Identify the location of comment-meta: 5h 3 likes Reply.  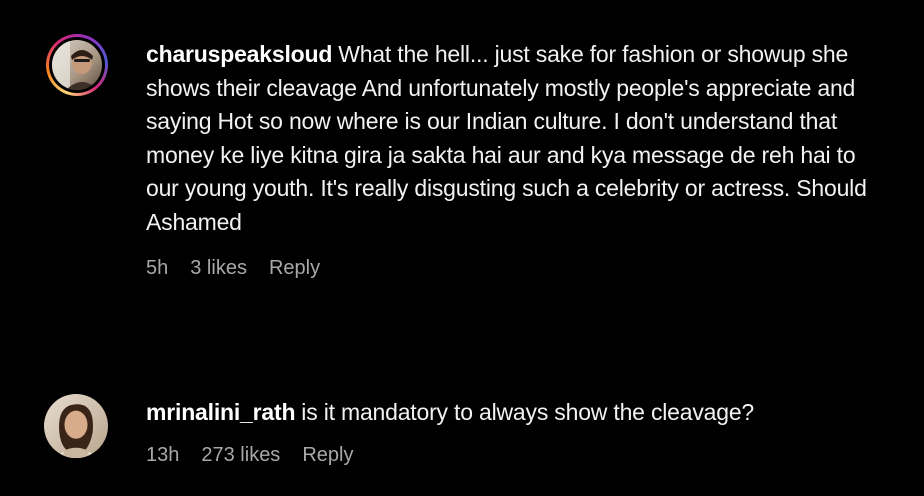
(516, 268).